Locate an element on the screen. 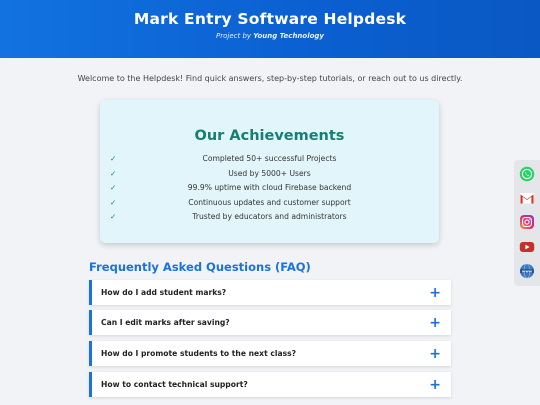 The image size is (540, 405). subtitle-prefix: Project by is located at coordinates (234, 36).